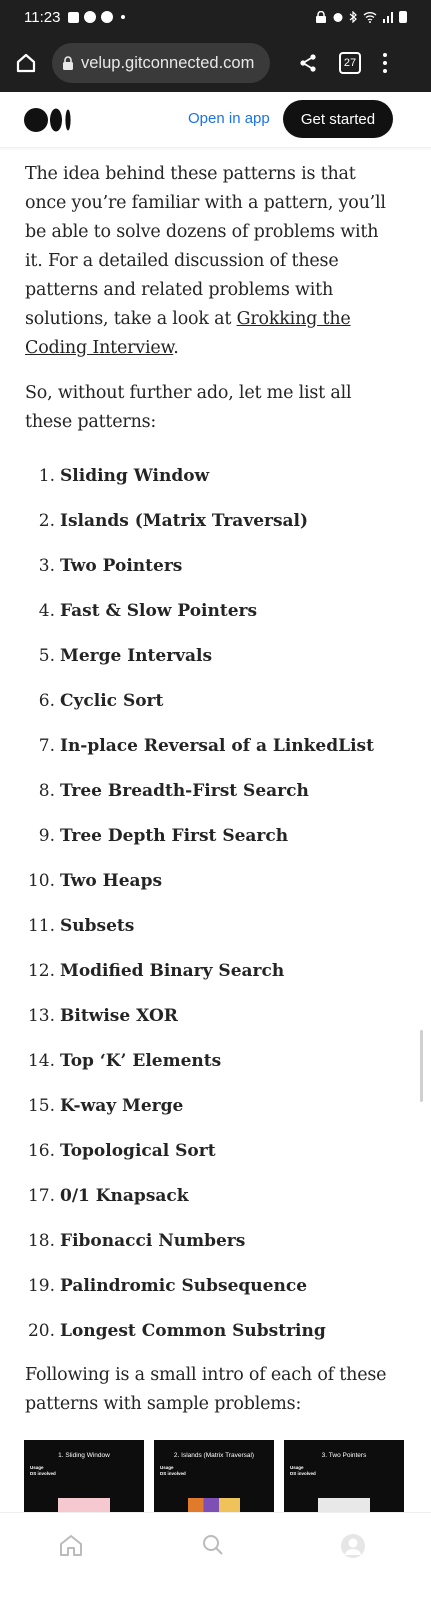 This screenshot has height=1599, width=431. I want to click on list-item: 8. Tree Breadth-First Search, so click(173, 790).